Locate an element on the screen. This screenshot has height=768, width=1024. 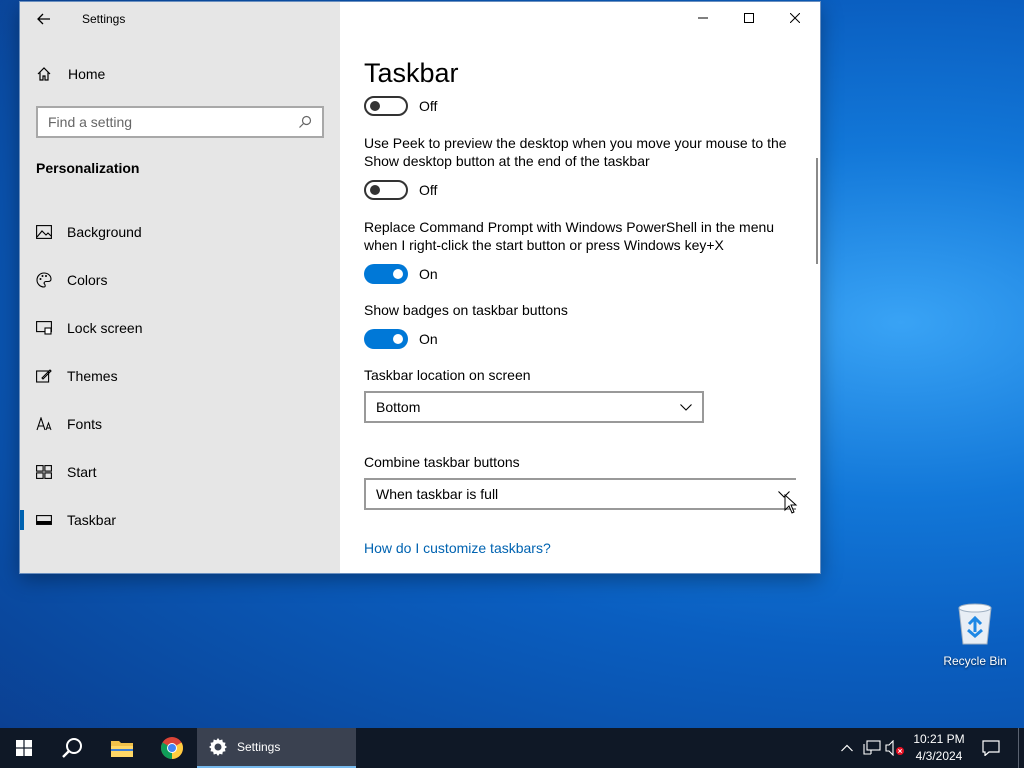
sidebar-item-label: Background is located at coordinates (104, 232).